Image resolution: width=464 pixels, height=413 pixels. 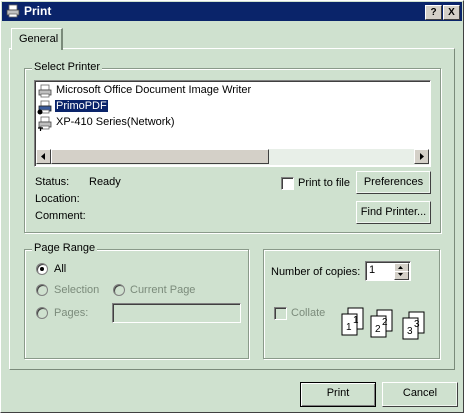 What do you see at coordinates (38, 11) in the screenshot?
I see `window-title: Print` at bounding box center [38, 11].